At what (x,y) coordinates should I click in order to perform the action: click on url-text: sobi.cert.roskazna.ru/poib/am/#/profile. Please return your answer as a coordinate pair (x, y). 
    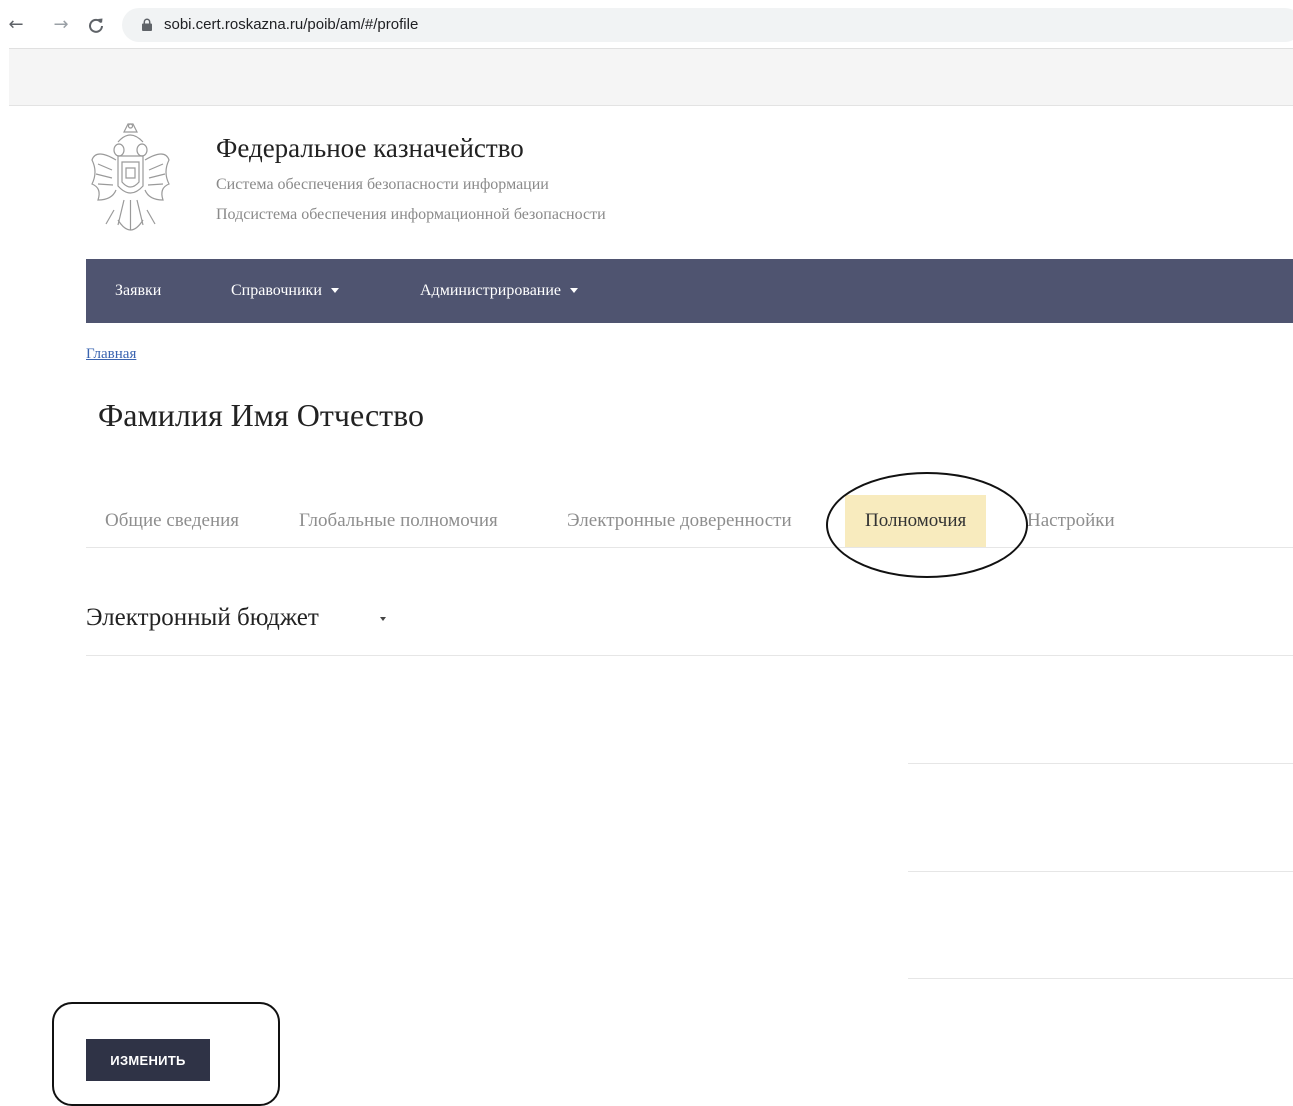
    Looking at the image, I should click on (291, 24).